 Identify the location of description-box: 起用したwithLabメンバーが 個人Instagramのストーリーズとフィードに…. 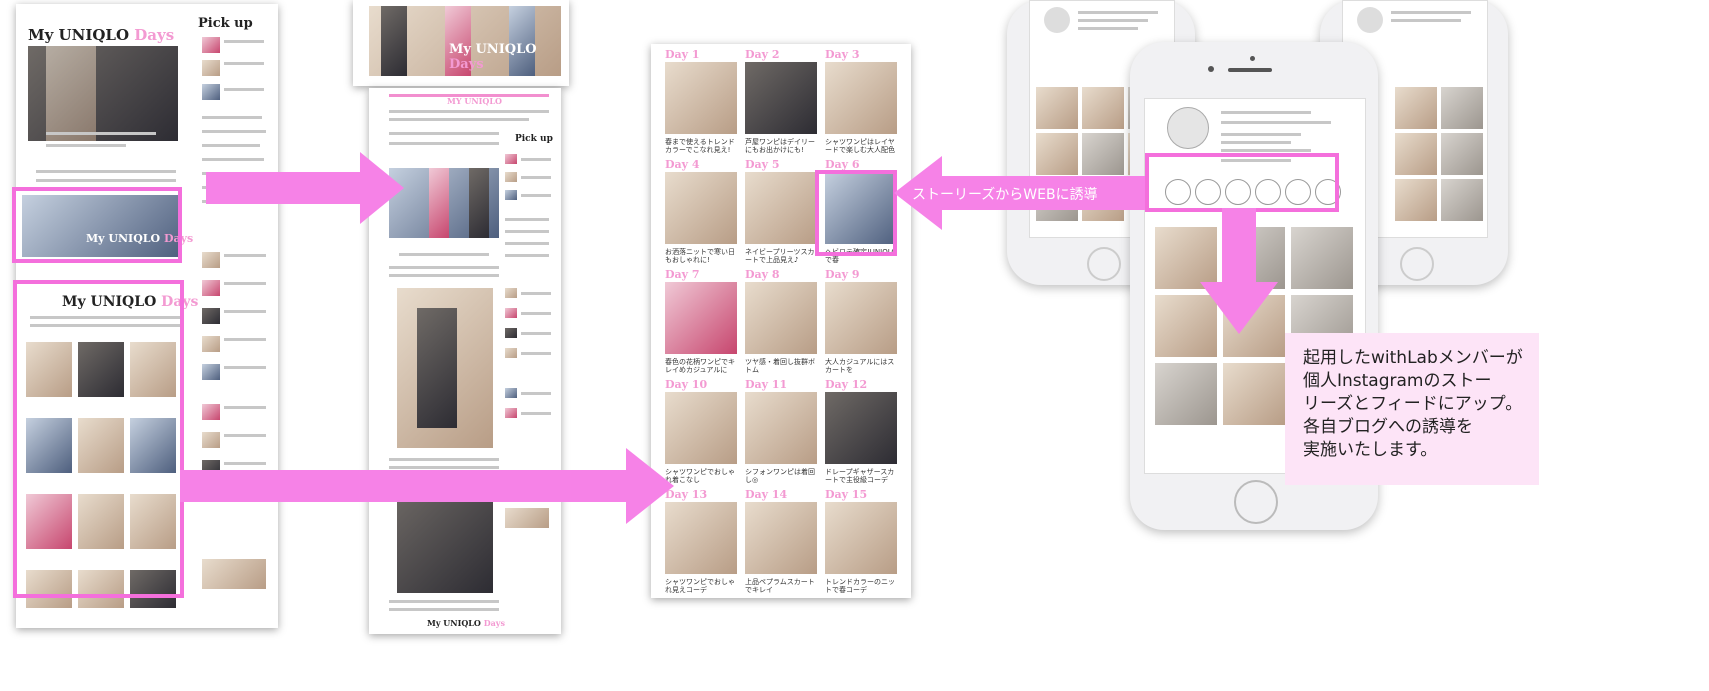
(1412, 409).